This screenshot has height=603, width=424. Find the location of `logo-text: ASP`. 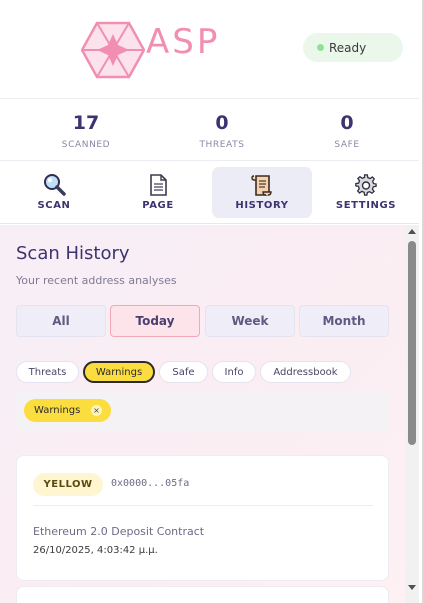

logo-text: ASP is located at coordinates (183, 42).